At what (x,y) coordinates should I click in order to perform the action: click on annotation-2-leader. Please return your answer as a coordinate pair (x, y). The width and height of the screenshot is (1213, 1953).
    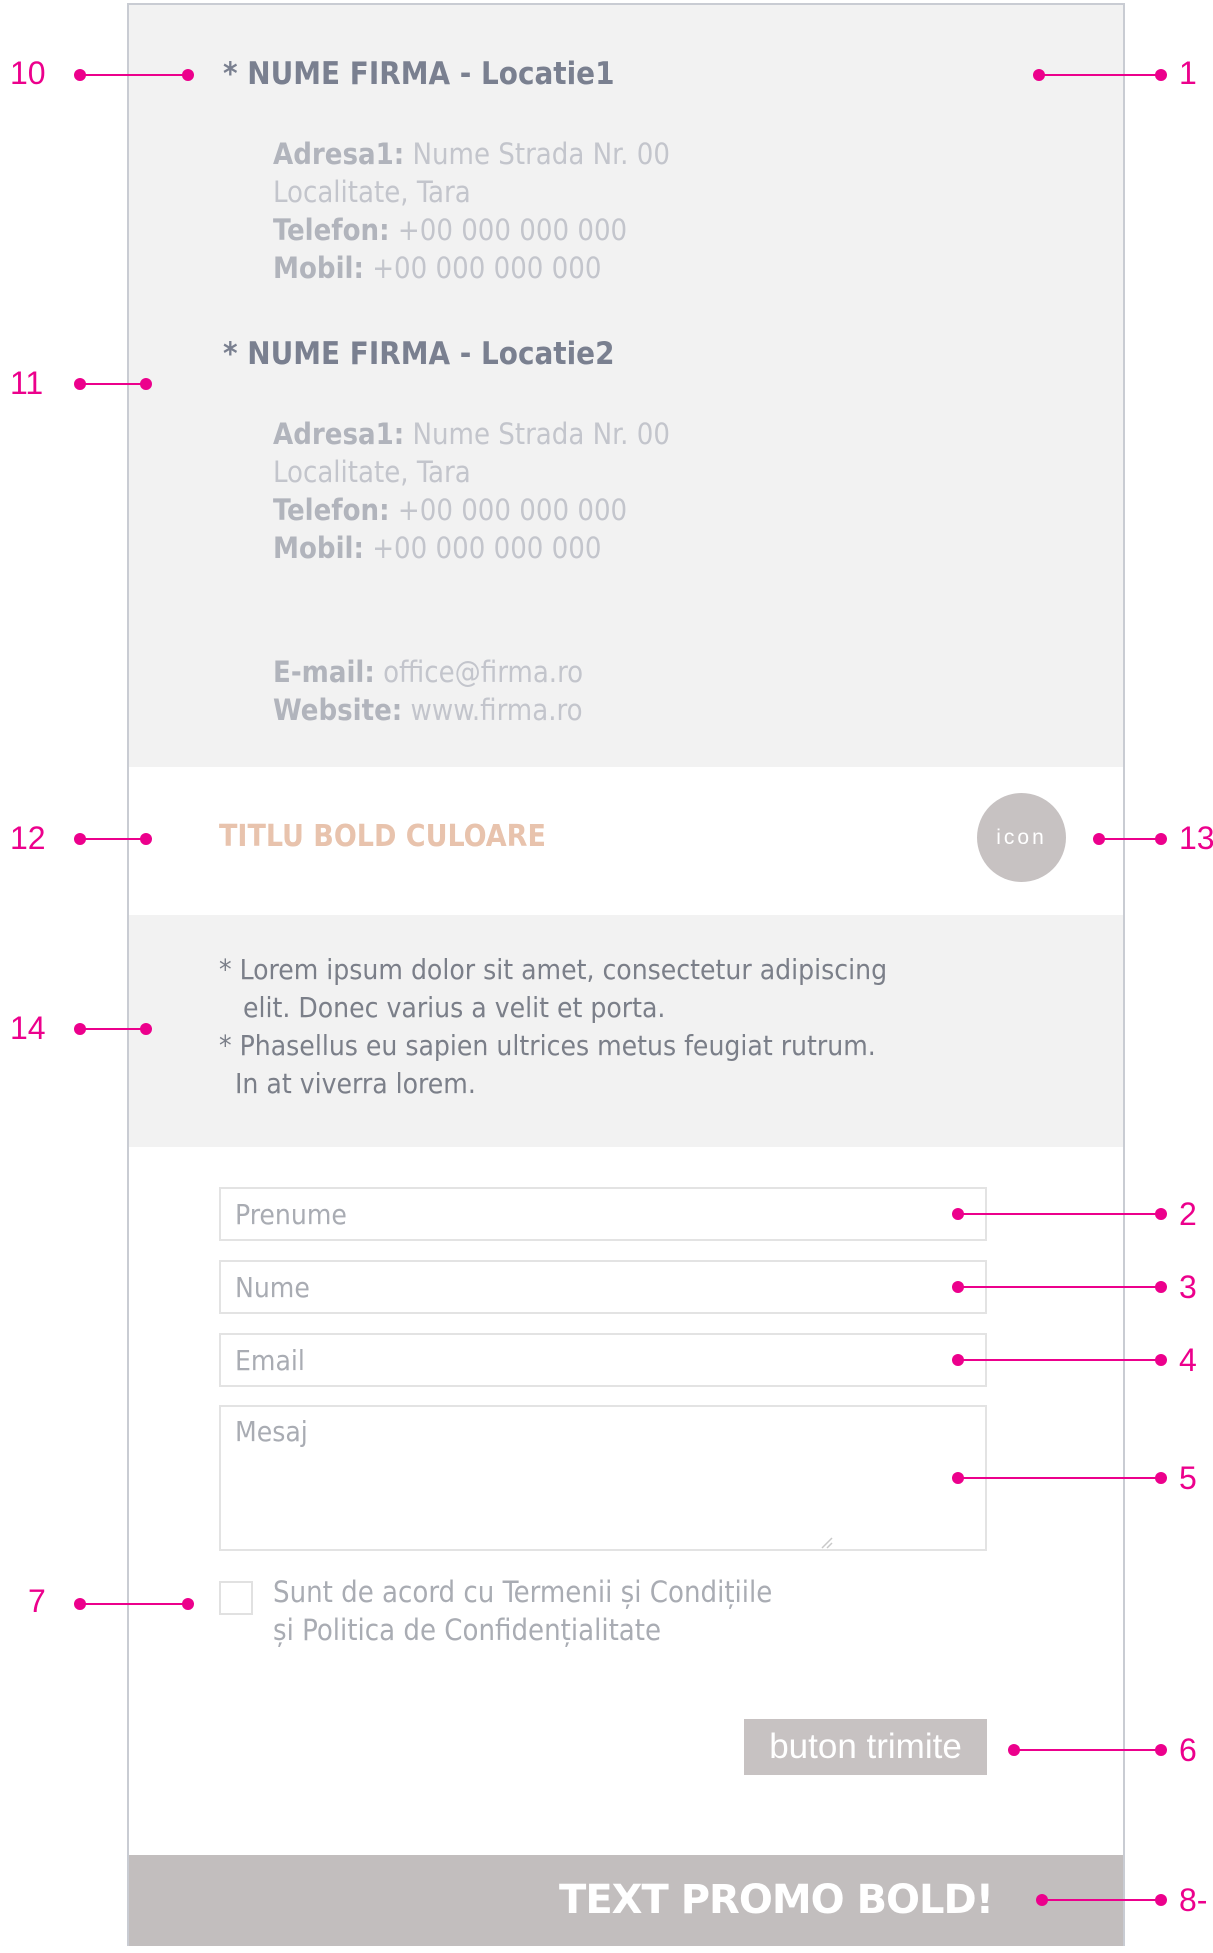
    Looking at the image, I should click on (1058, 1214).